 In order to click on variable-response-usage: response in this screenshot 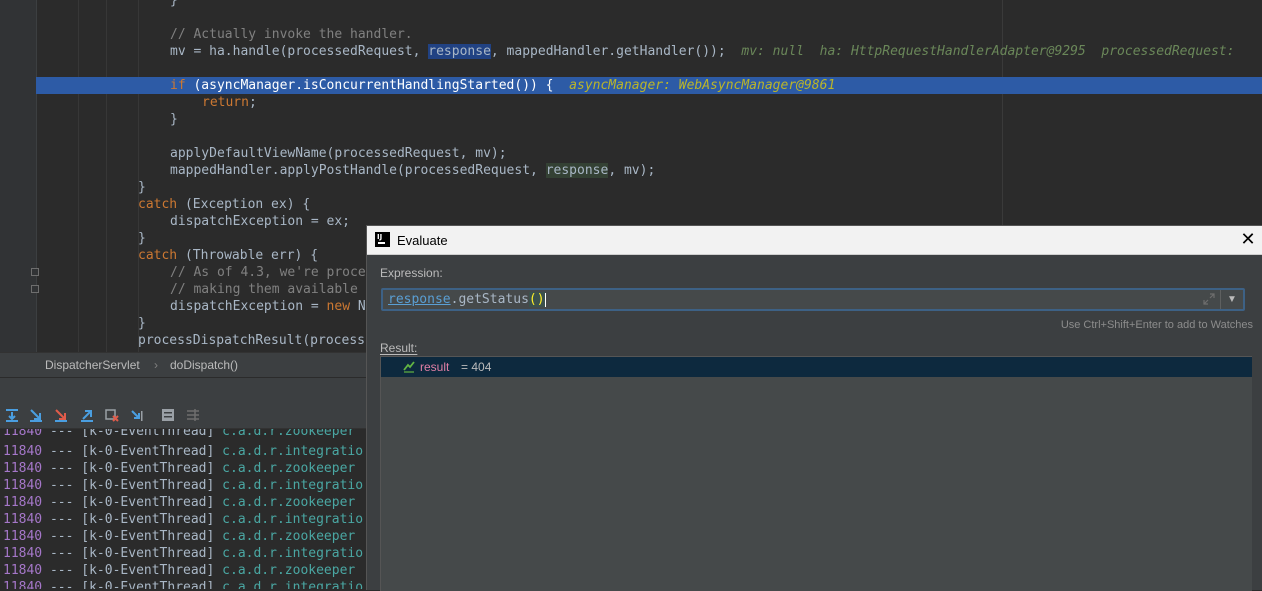, I will do `click(577, 170)`.